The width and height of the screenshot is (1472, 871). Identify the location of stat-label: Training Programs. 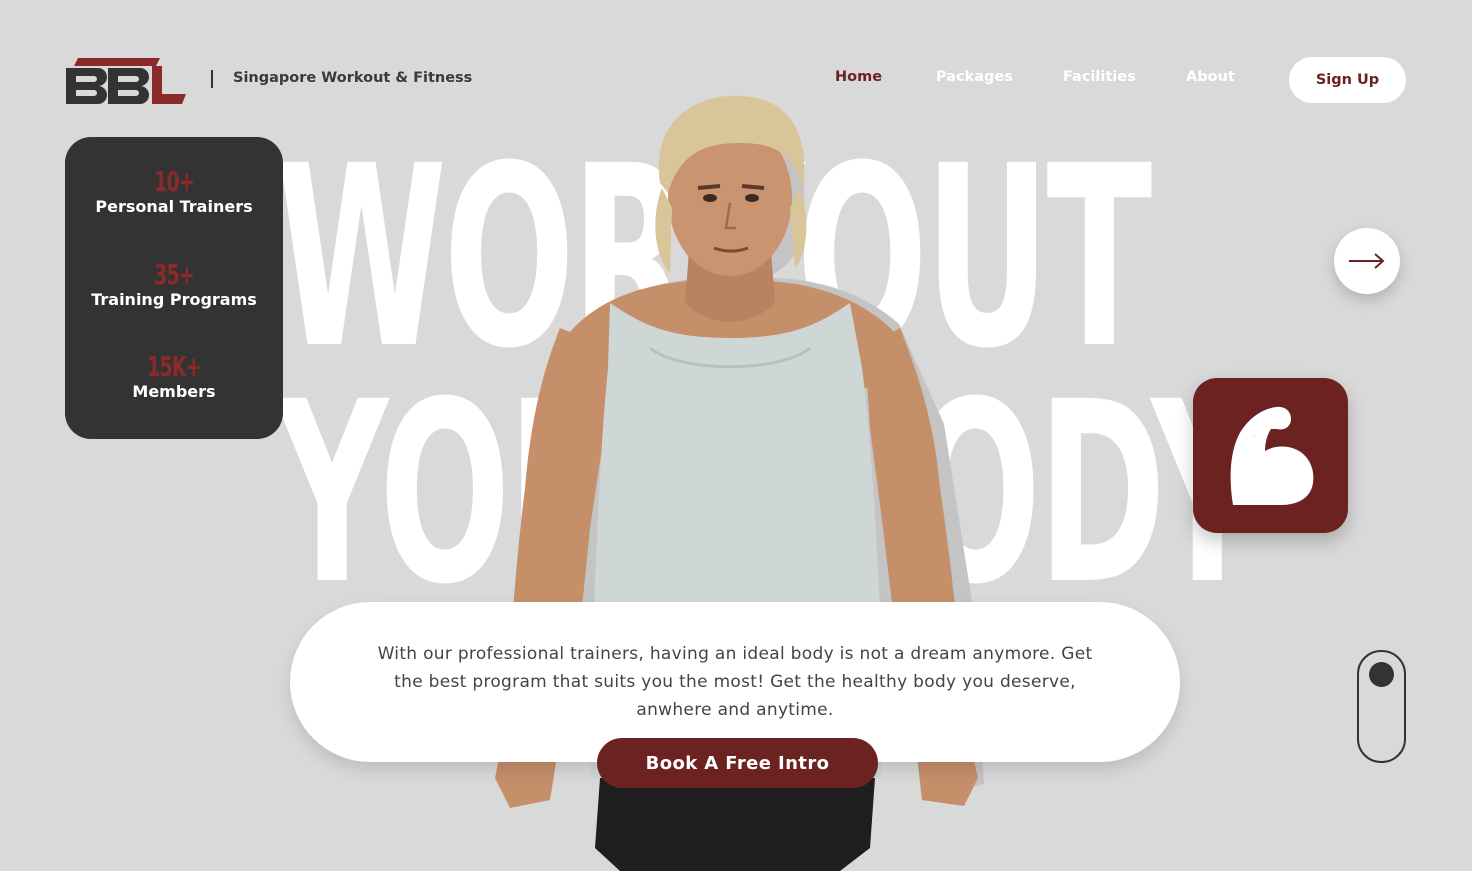
(174, 299).